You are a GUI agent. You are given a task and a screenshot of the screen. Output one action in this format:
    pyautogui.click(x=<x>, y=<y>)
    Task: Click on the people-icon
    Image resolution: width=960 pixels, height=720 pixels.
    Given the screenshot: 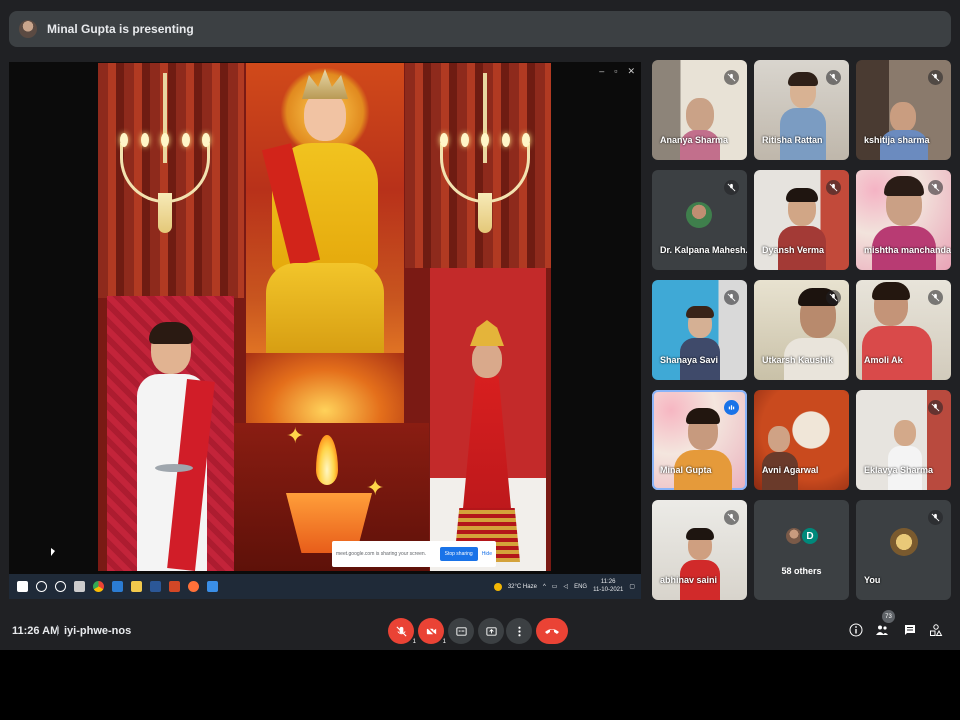 What is the action you would take?
    pyautogui.click(x=882, y=630)
    